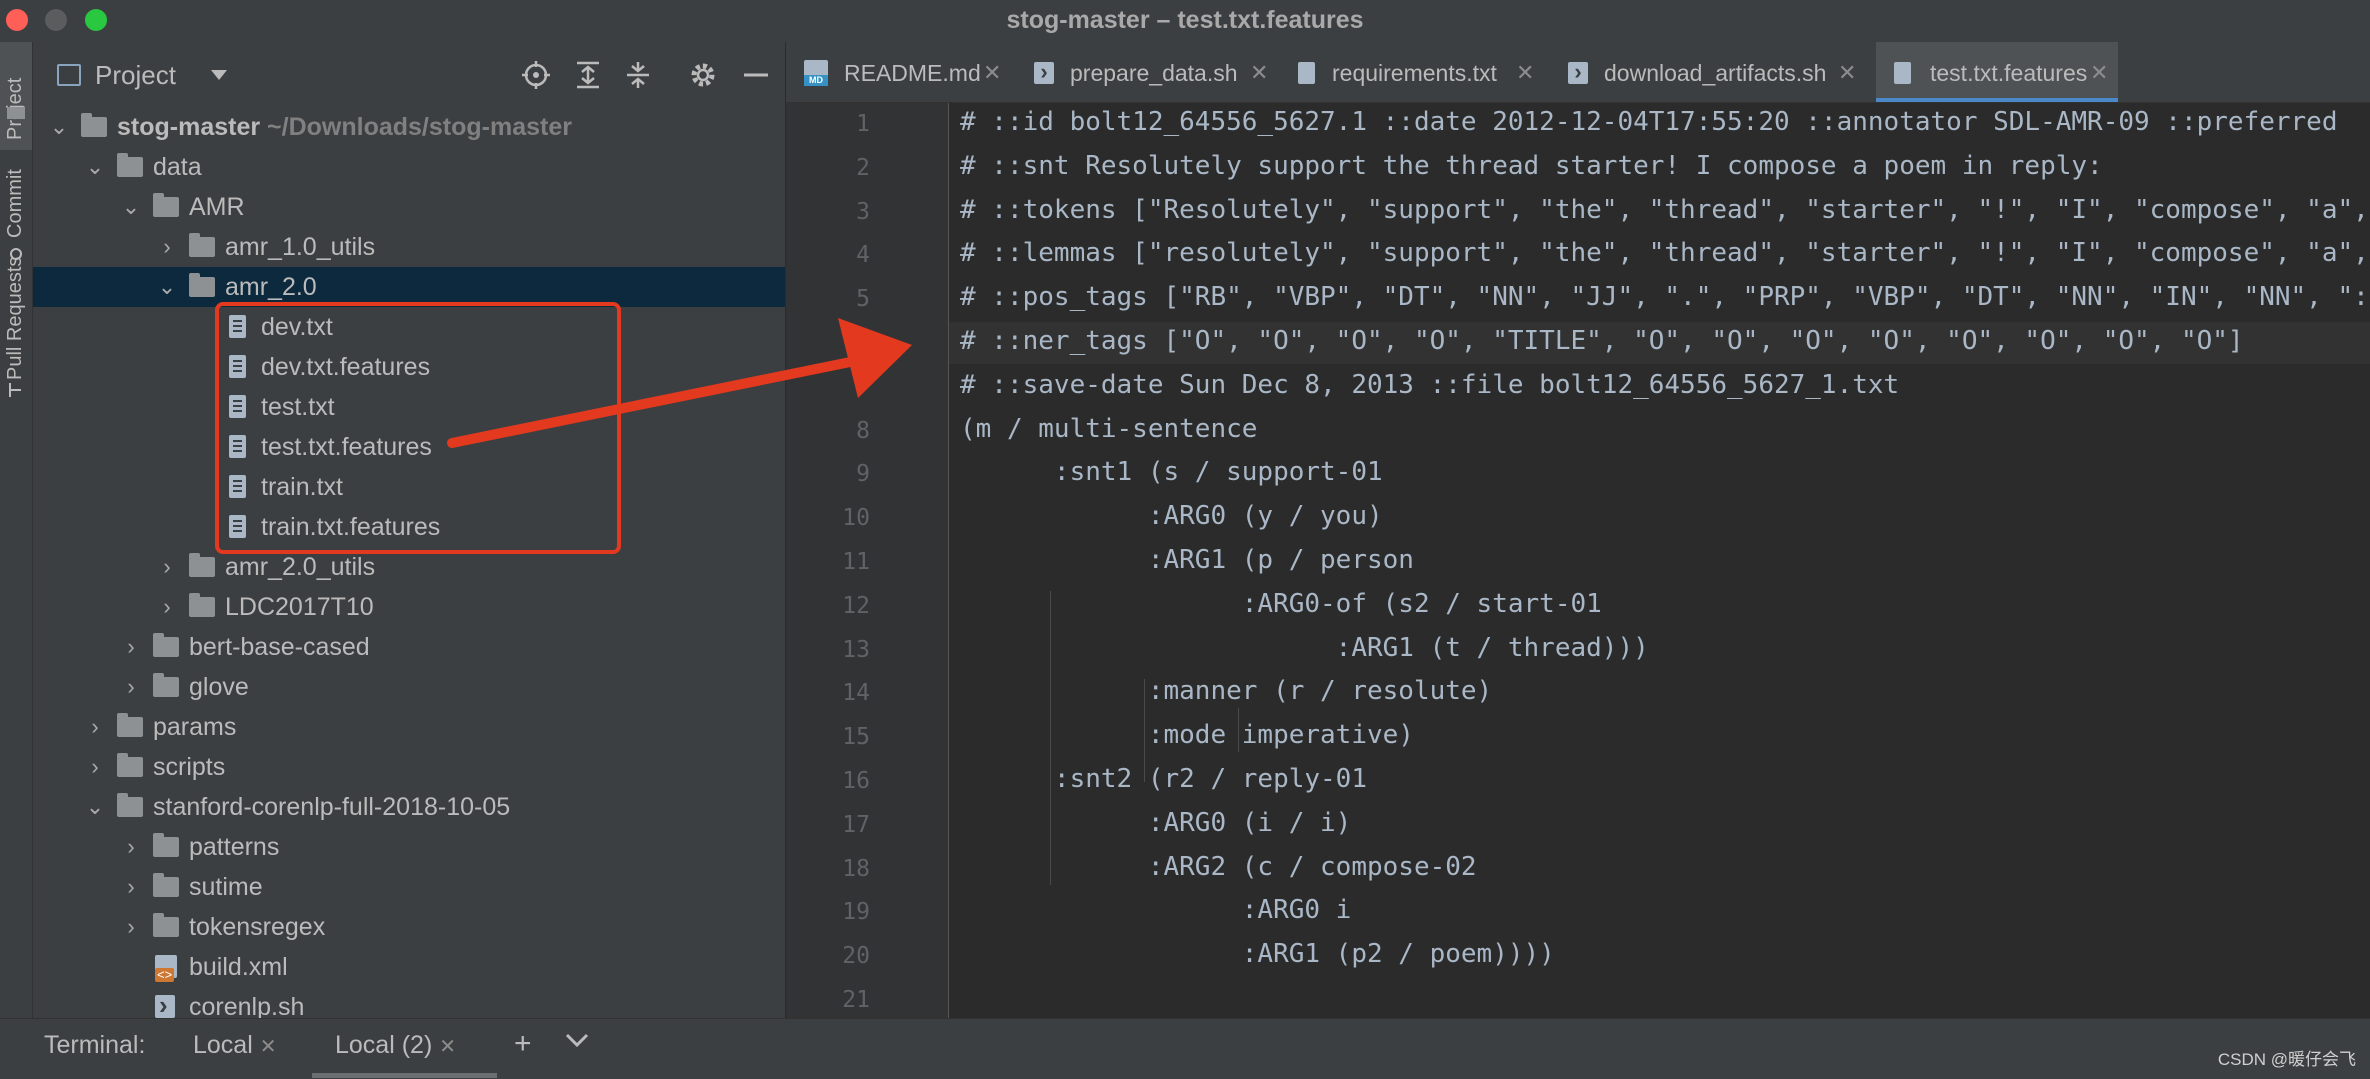  Describe the element at coordinates (409, 447) in the screenshot. I see `tree-row-test-txt-features: test.txt.features` at that location.